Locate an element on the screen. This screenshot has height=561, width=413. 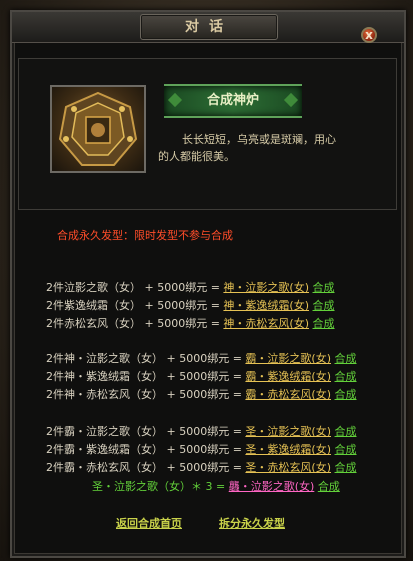
npc-name-plate: 合成神炉 is located at coordinates (233, 101).